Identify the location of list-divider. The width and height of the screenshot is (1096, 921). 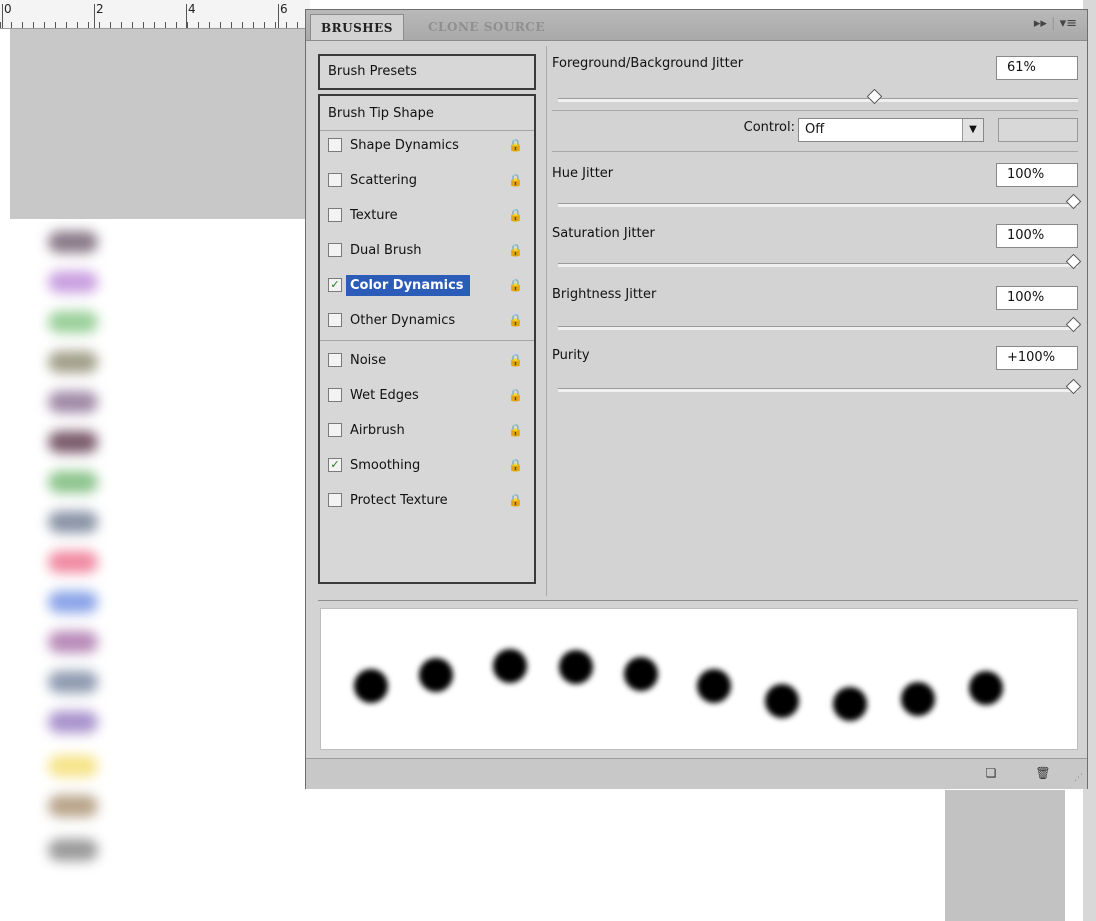
(427, 130).